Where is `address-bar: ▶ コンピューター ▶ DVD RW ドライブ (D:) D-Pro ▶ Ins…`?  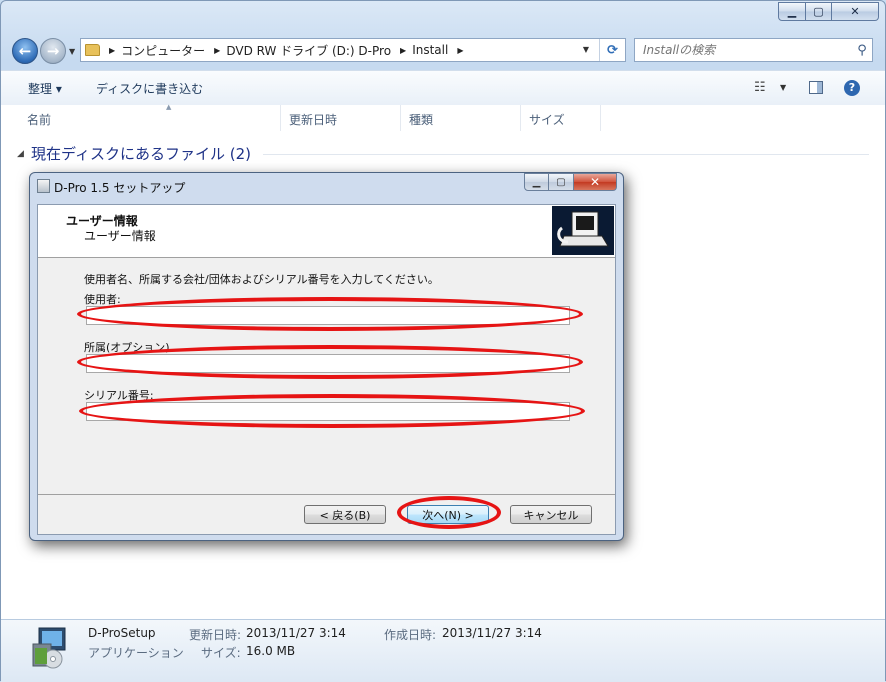 address-bar: ▶ コンピューター ▶ DVD RW ドライブ (D:) D-Pro ▶ Ins… is located at coordinates (353, 50).